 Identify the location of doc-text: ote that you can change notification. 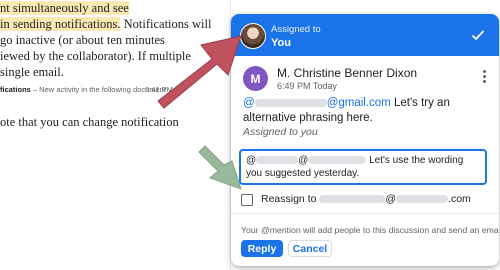
(89, 122).